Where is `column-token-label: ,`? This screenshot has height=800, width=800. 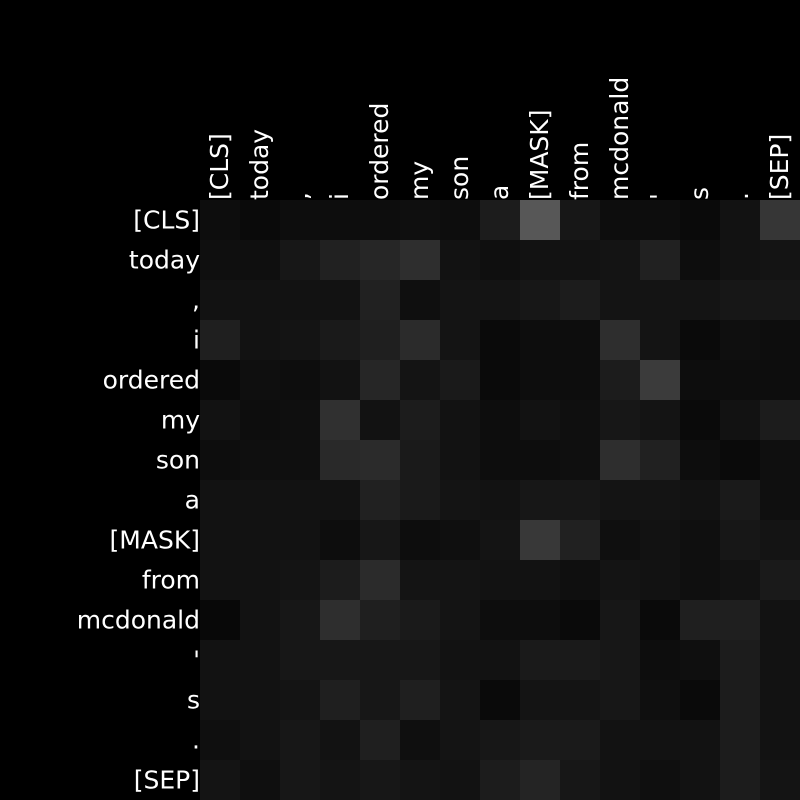 column-token-label: , is located at coordinates (299, 196).